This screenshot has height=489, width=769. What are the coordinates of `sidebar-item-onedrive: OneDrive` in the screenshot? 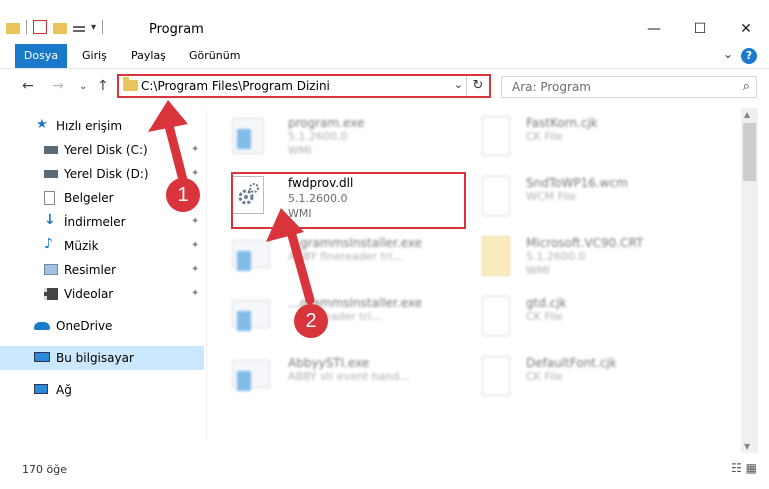 It's located at (102, 326).